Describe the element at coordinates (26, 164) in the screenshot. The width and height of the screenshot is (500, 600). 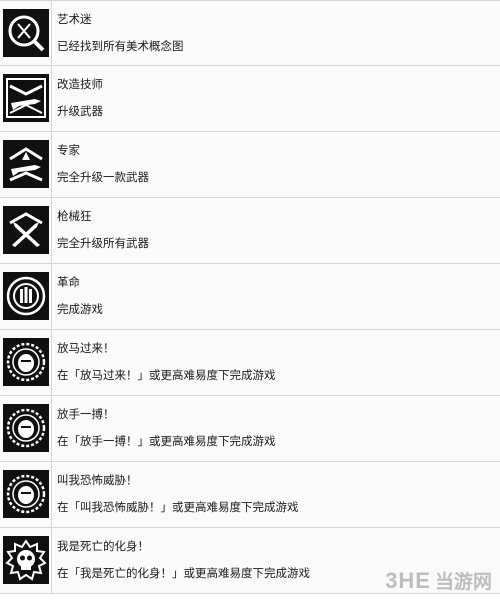
I see `rank-rifle-icon` at that location.